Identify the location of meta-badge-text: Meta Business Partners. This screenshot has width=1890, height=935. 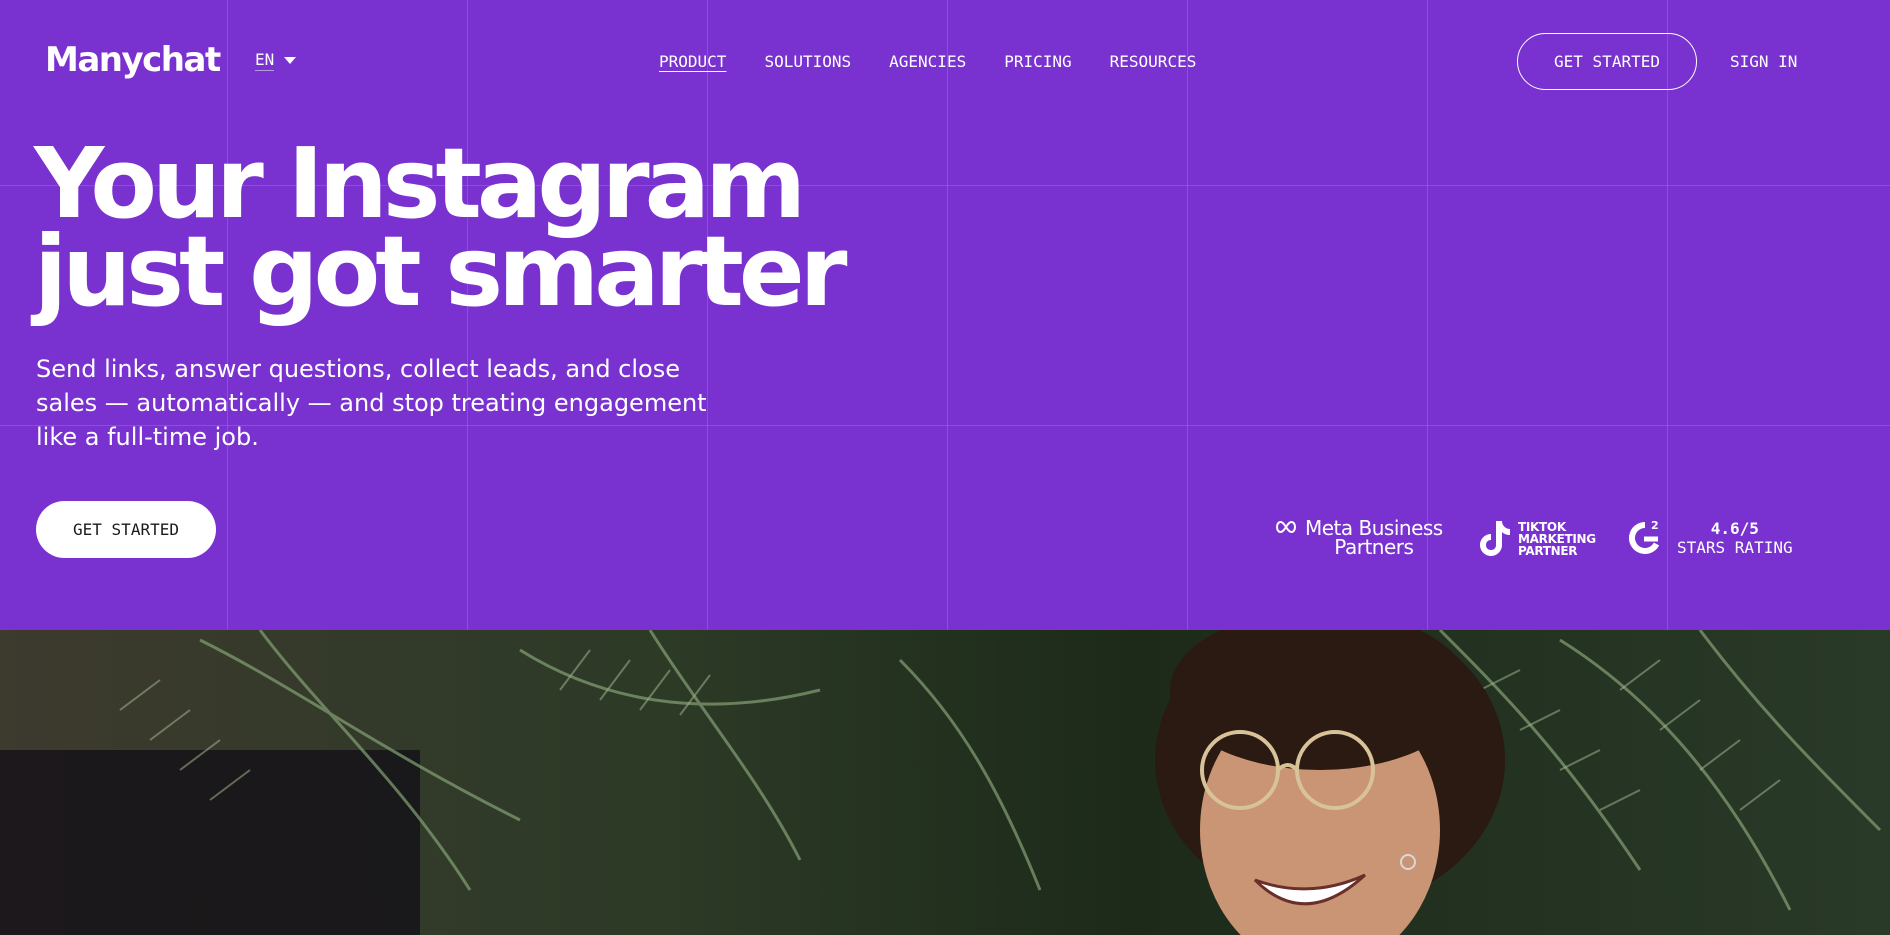
(1374, 538).